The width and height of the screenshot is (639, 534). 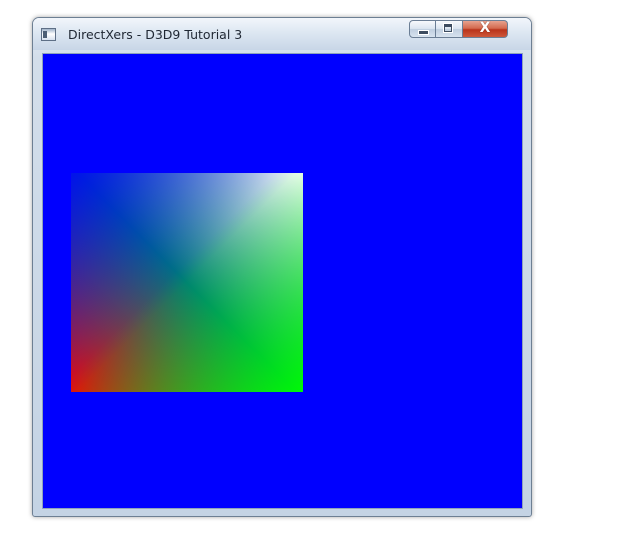 I want to click on app-window-icon, so click(x=48, y=34).